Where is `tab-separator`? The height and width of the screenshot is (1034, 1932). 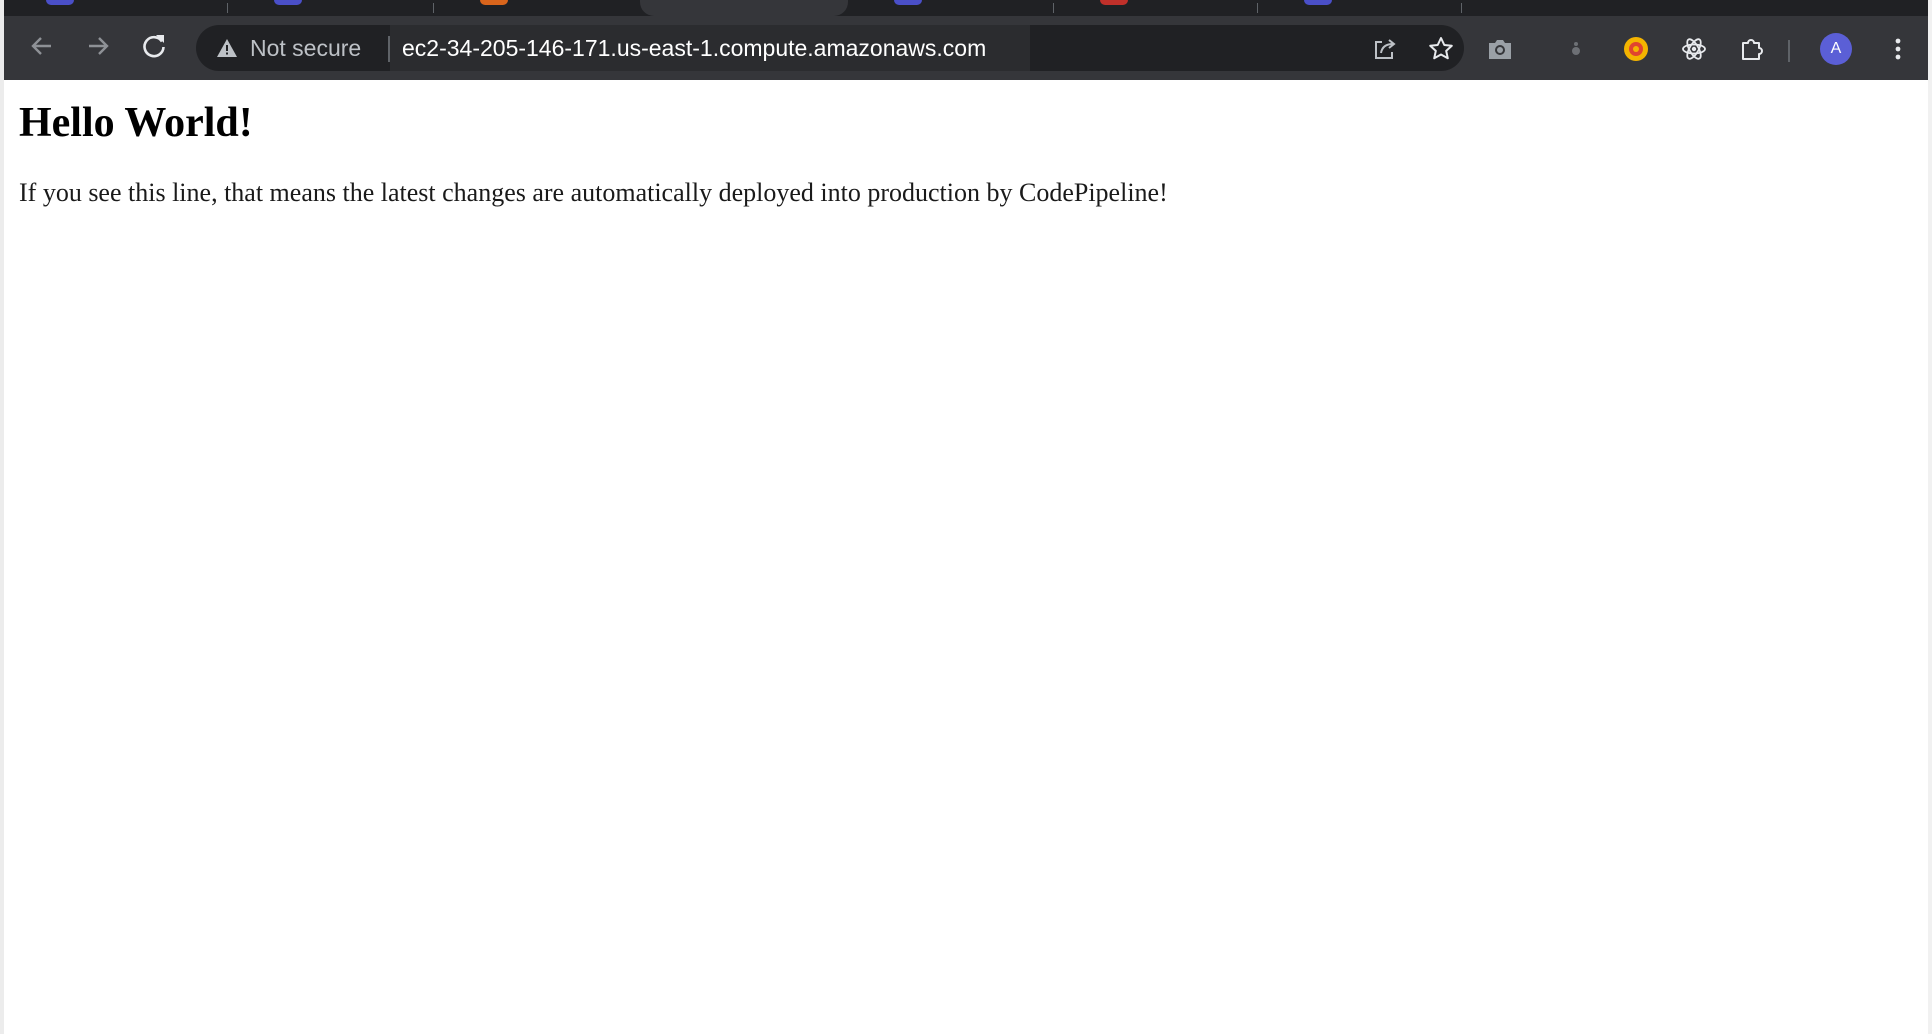 tab-separator is located at coordinates (1461, 8).